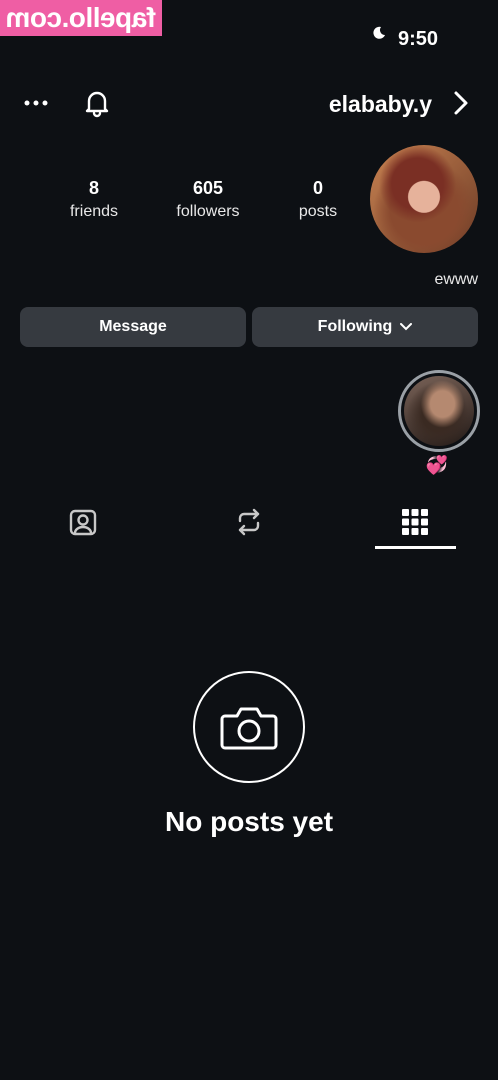 Image resolution: width=498 pixels, height=1080 pixels. What do you see at coordinates (456, 279) in the screenshot?
I see `profile-bio: ewww` at bounding box center [456, 279].